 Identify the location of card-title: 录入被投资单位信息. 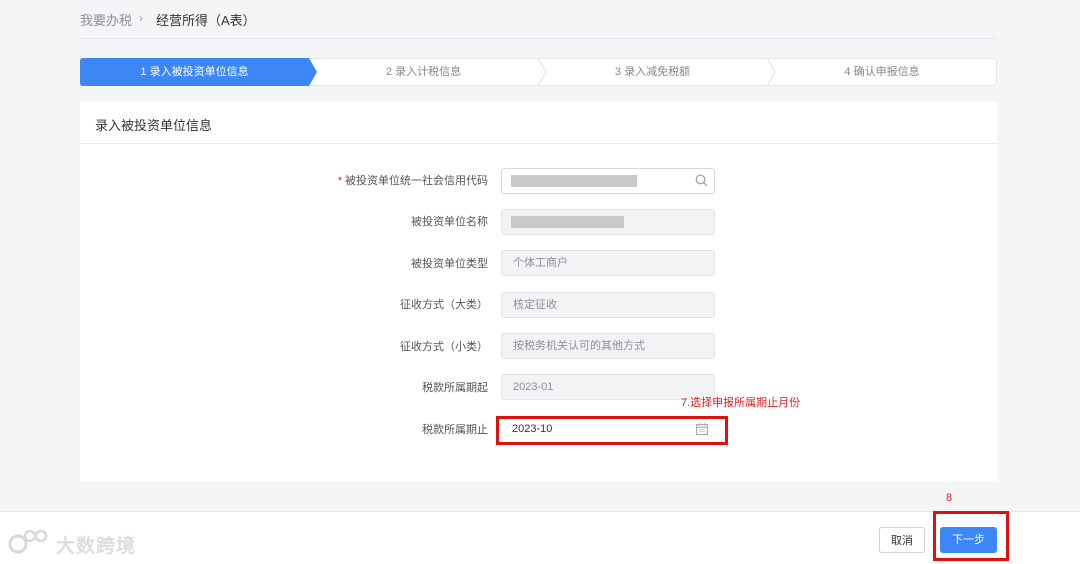
(154, 125).